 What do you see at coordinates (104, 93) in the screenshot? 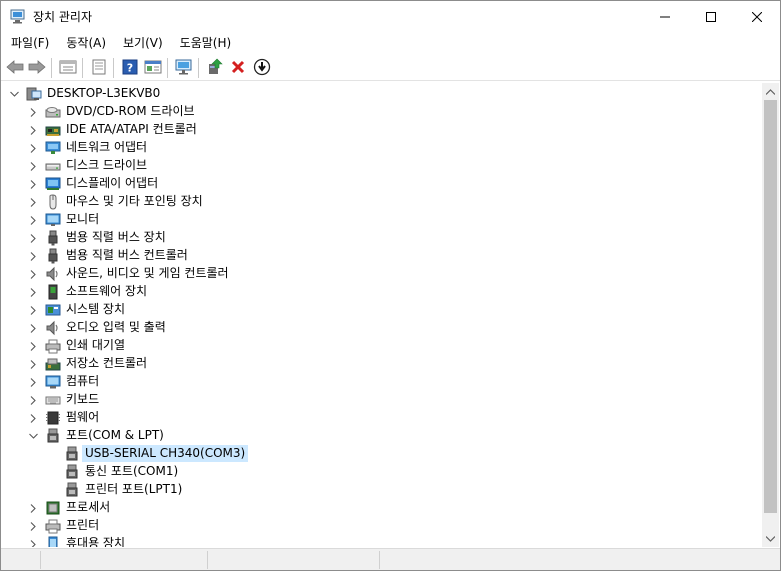
I see `tree-item-label: DESKTOP-L3EKVB0` at bounding box center [104, 93].